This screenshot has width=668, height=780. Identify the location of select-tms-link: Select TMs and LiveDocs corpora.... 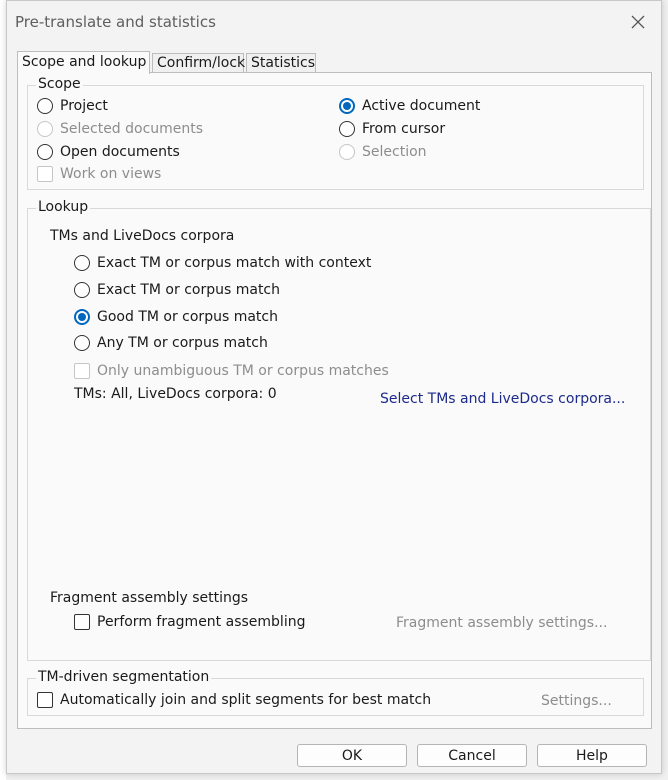
(502, 399).